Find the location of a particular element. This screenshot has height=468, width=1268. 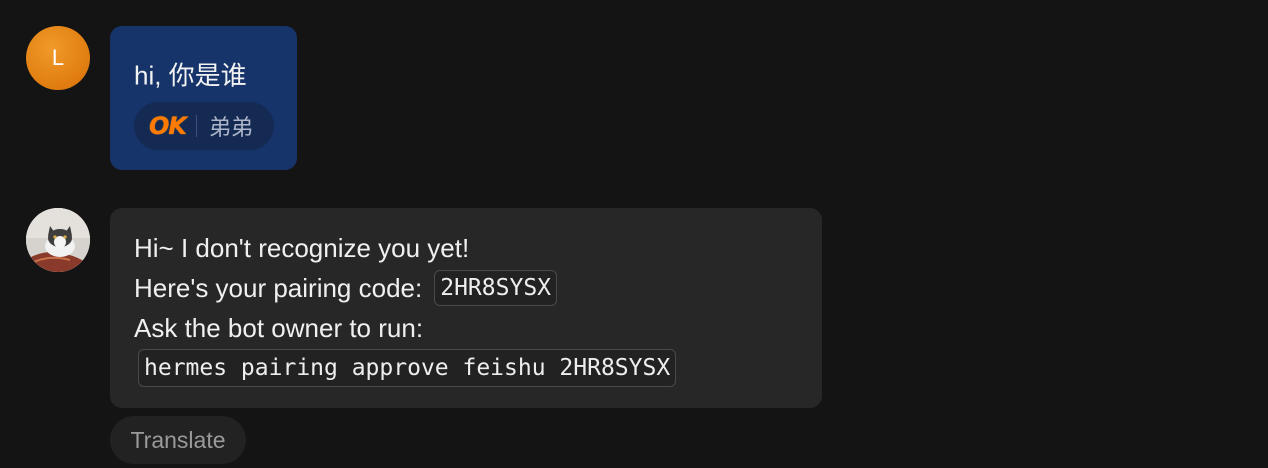

user-message-bubble: hi, 你是谁 OK 弟弟 is located at coordinates (203, 98).